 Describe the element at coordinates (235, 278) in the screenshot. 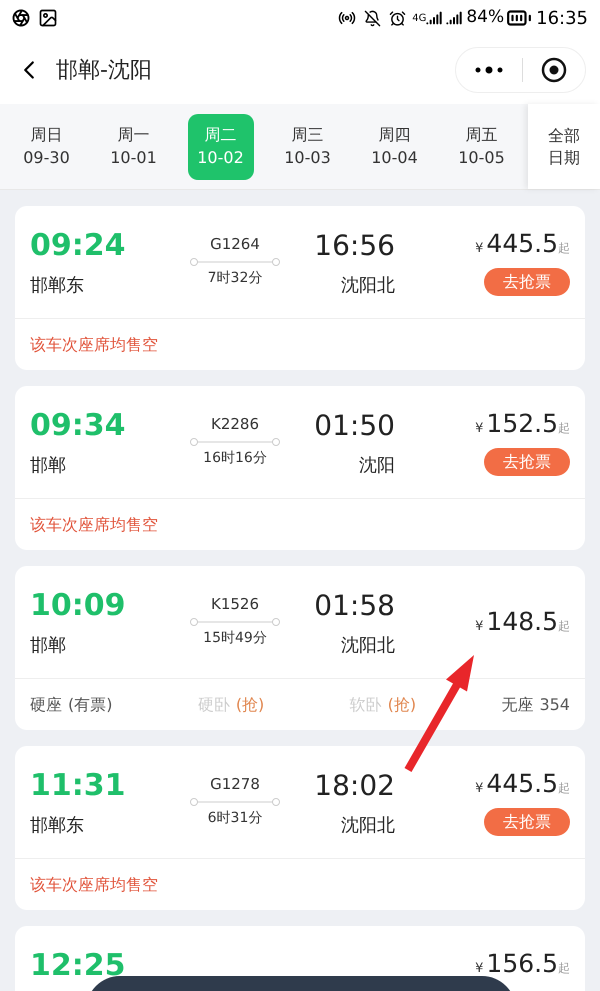

I see `duration: 7时32分` at that location.